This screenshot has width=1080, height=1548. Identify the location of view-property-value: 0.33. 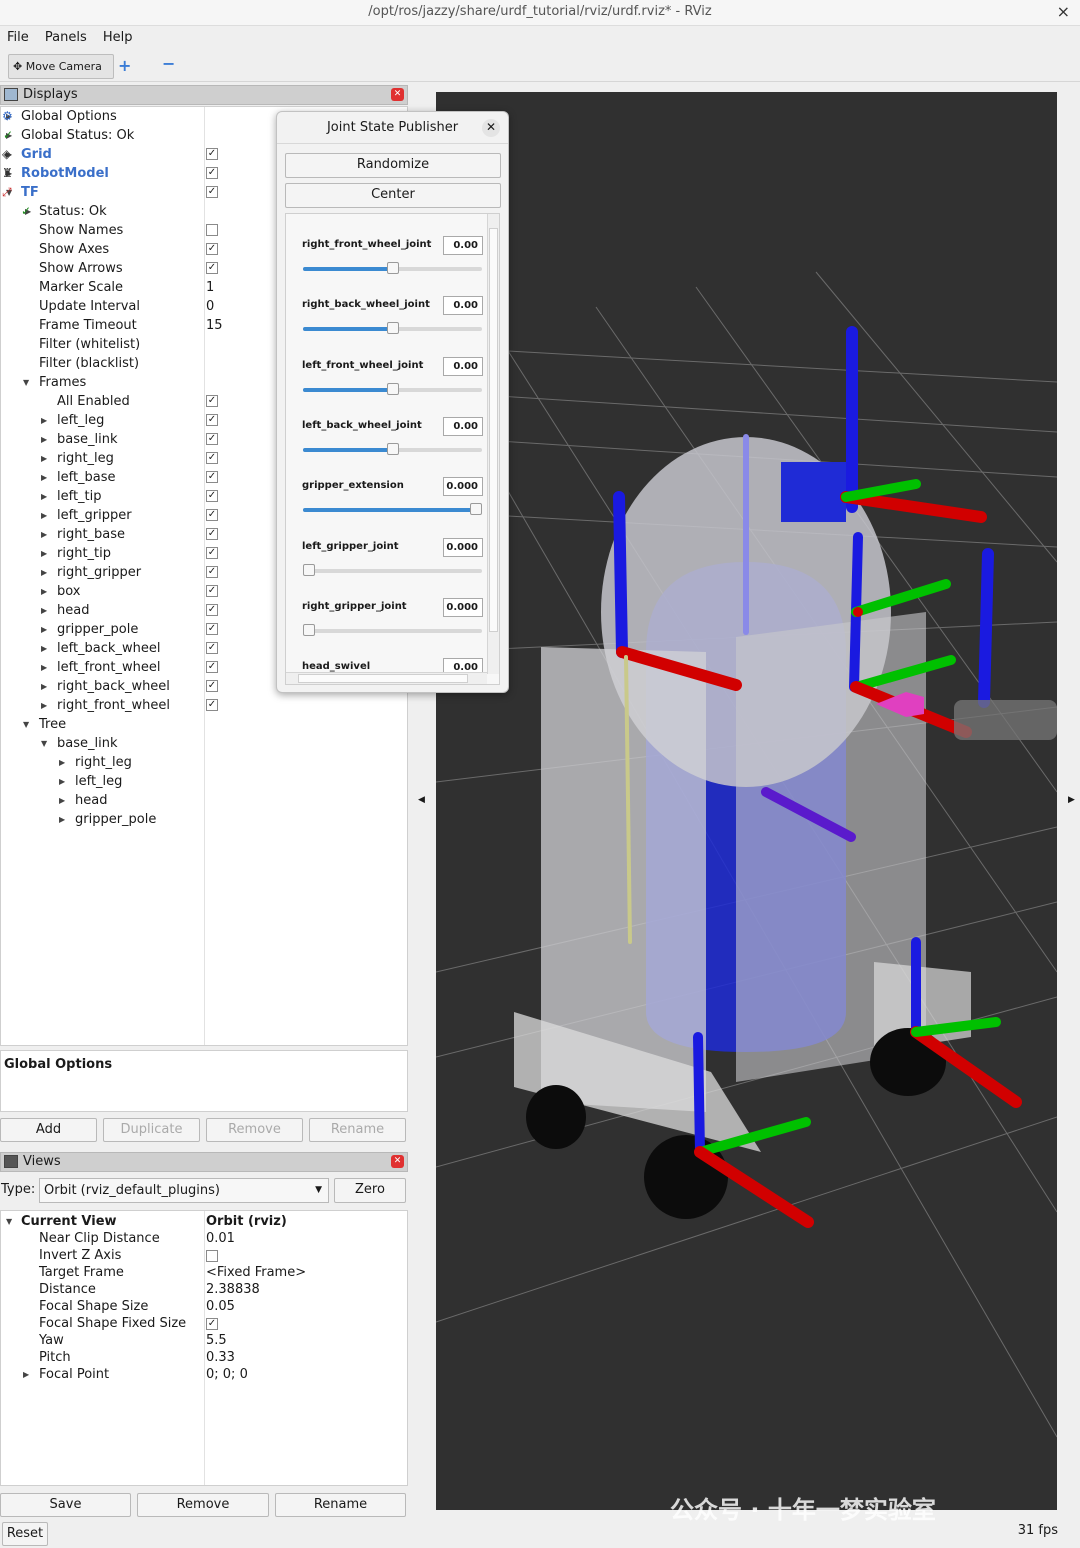
(220, 1357).